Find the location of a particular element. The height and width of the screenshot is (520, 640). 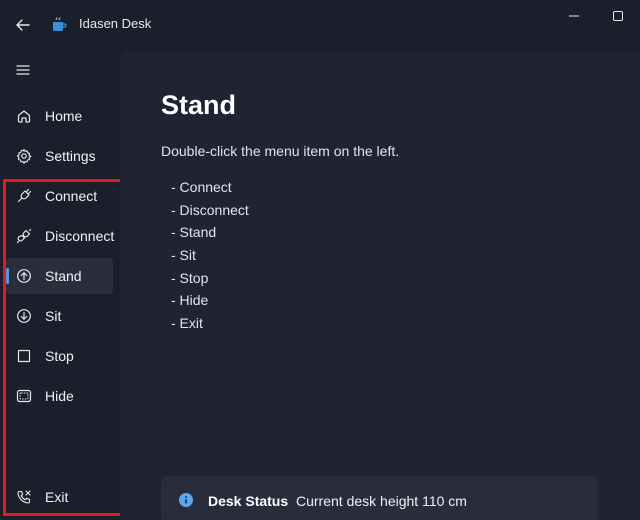

desk-status-bar: Desk Status Current desk height 110 cm is located at coordinates (379, 498).